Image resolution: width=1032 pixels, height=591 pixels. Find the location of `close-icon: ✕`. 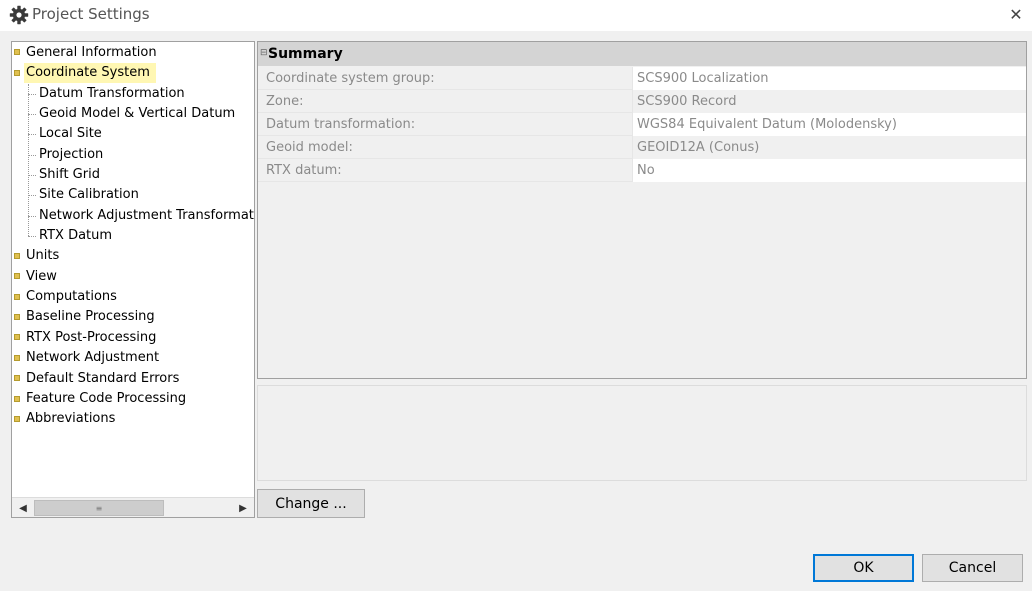

close-icon: ✕ is located at coordinates (1016, 14).